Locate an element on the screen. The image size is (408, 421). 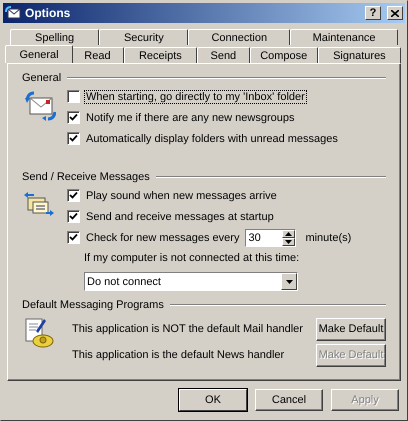
envelope-arrows-icon is located at coordinates (40, 106).